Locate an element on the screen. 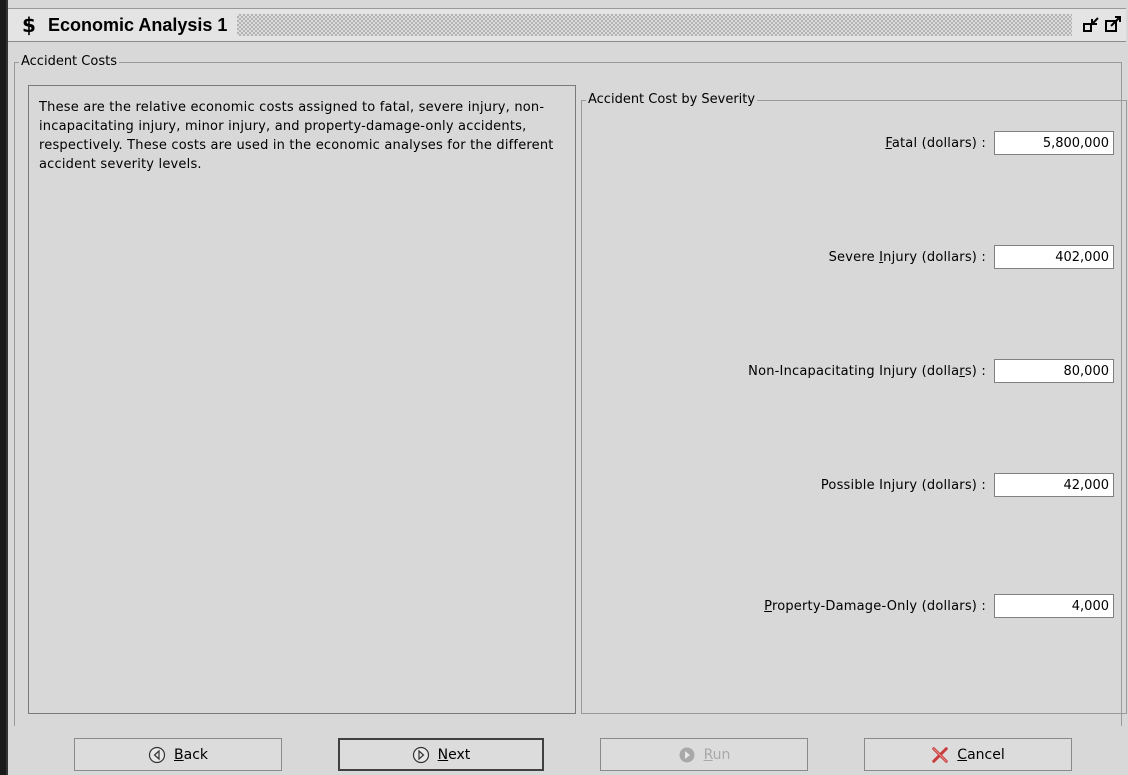  severe-injury-row: Severe Injury (dollars) : is located at coordinates (848, 257).